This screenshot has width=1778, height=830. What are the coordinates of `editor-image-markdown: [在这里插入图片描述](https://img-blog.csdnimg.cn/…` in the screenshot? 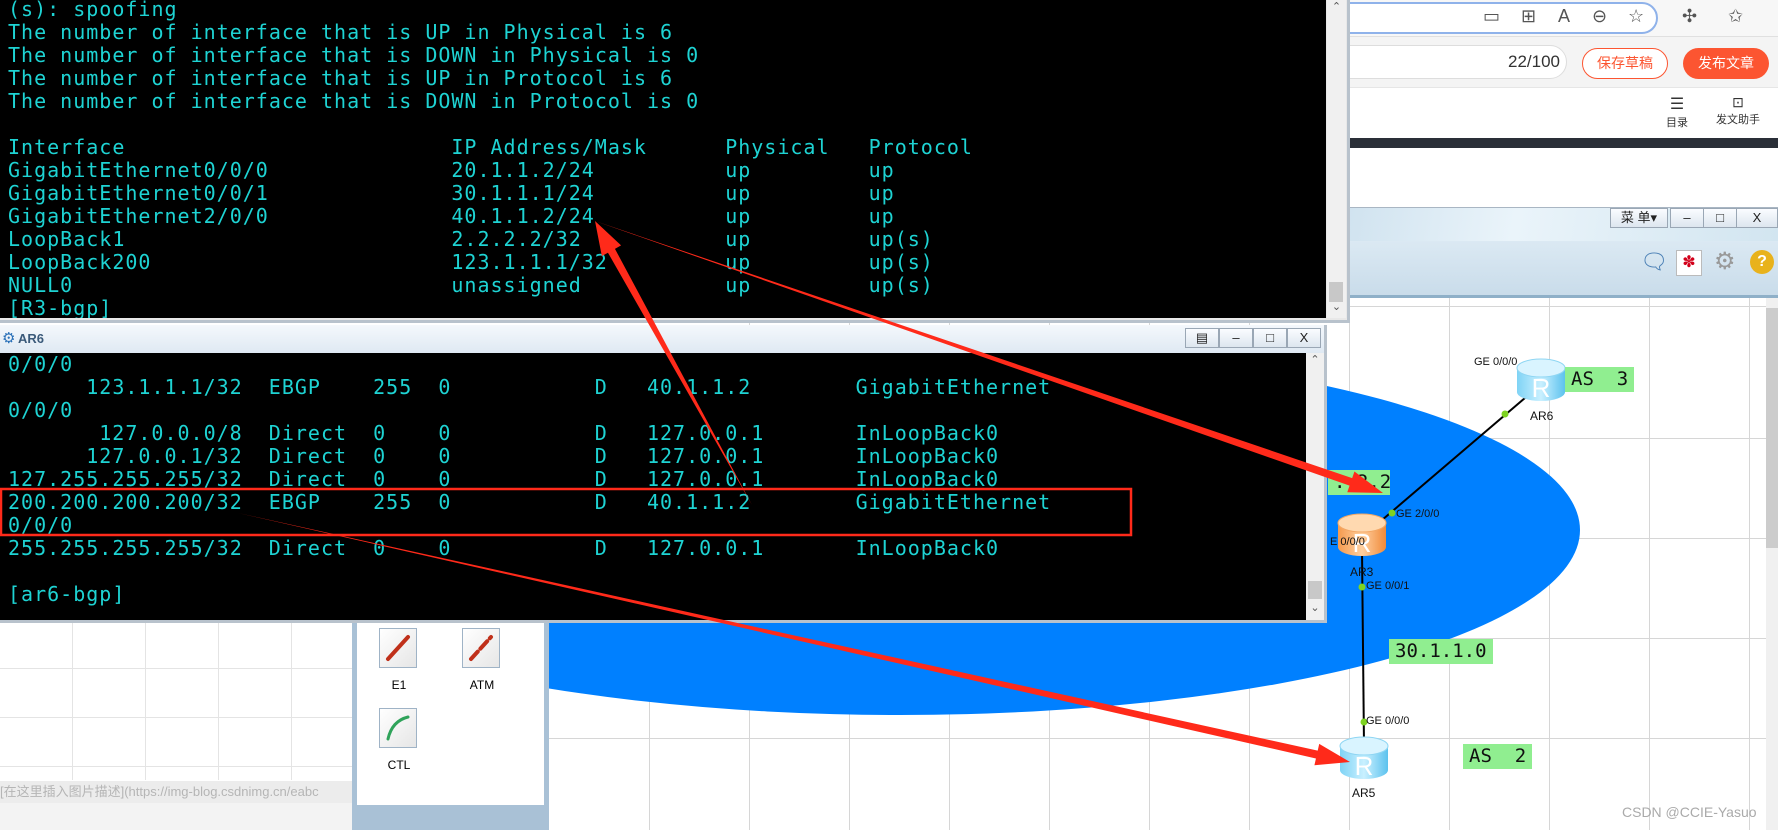 It's located at (176, 792).